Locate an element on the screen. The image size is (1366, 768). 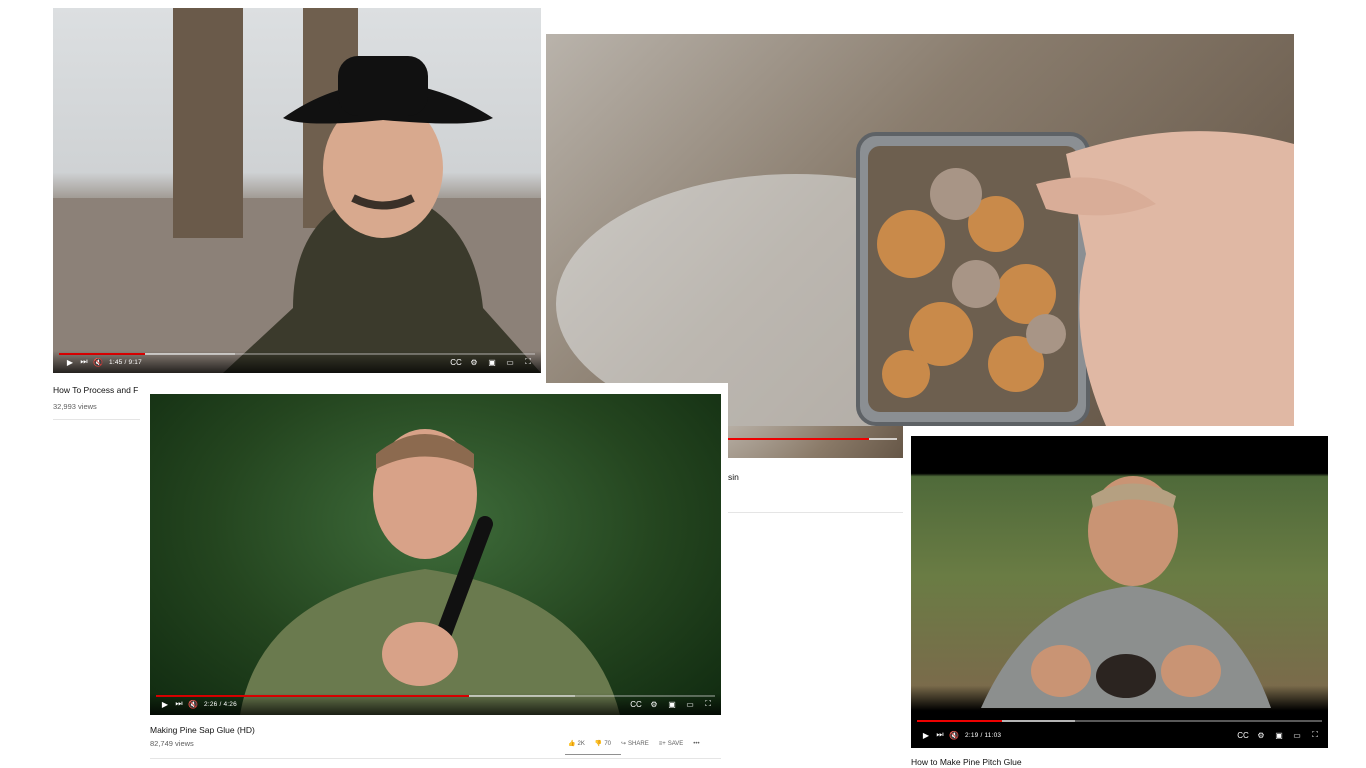
view-count: 82,749 views is located at coordinates (172, 743).